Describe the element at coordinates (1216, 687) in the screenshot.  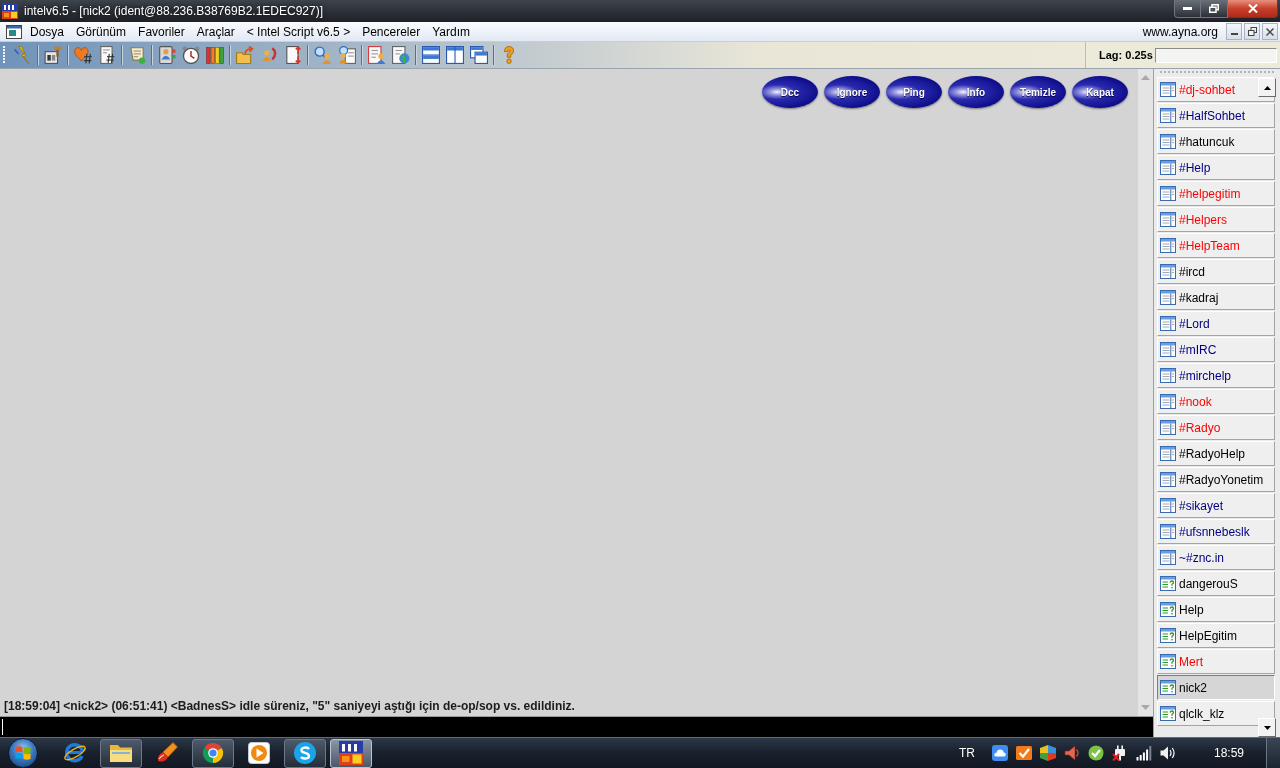
I see `switchbar-button: nick2` at that location.